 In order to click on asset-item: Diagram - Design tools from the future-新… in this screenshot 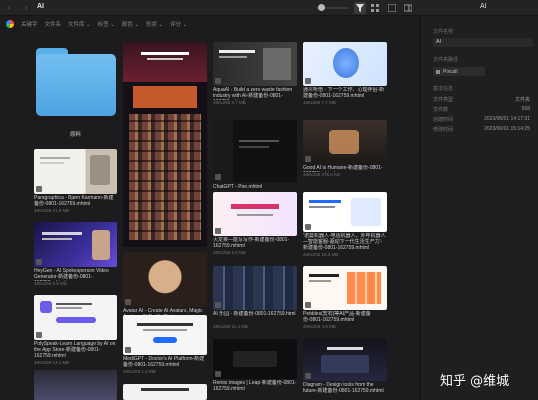, I will do `click(345, 369)`.